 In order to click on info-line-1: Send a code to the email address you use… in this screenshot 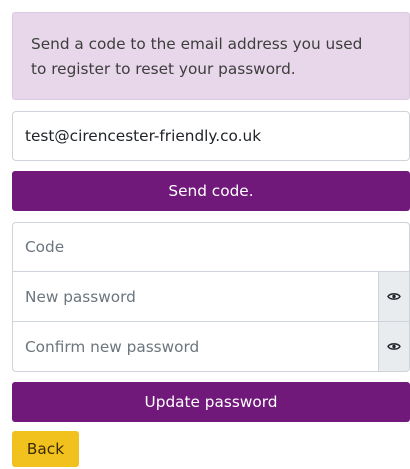, I will do `click(197, 44)`.